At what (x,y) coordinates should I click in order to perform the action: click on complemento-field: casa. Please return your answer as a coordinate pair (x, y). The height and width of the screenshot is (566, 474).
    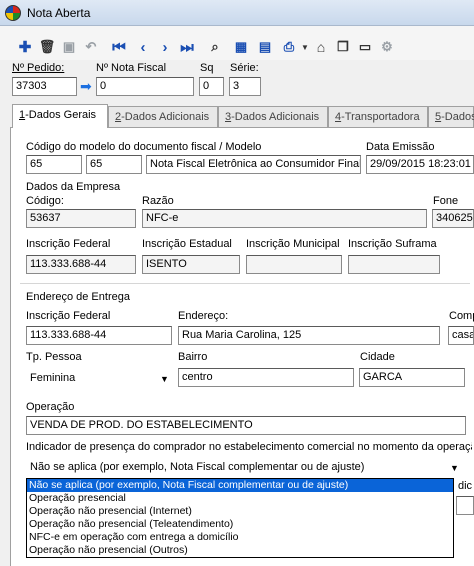
    Looking at the image, I should click on (461, 335).